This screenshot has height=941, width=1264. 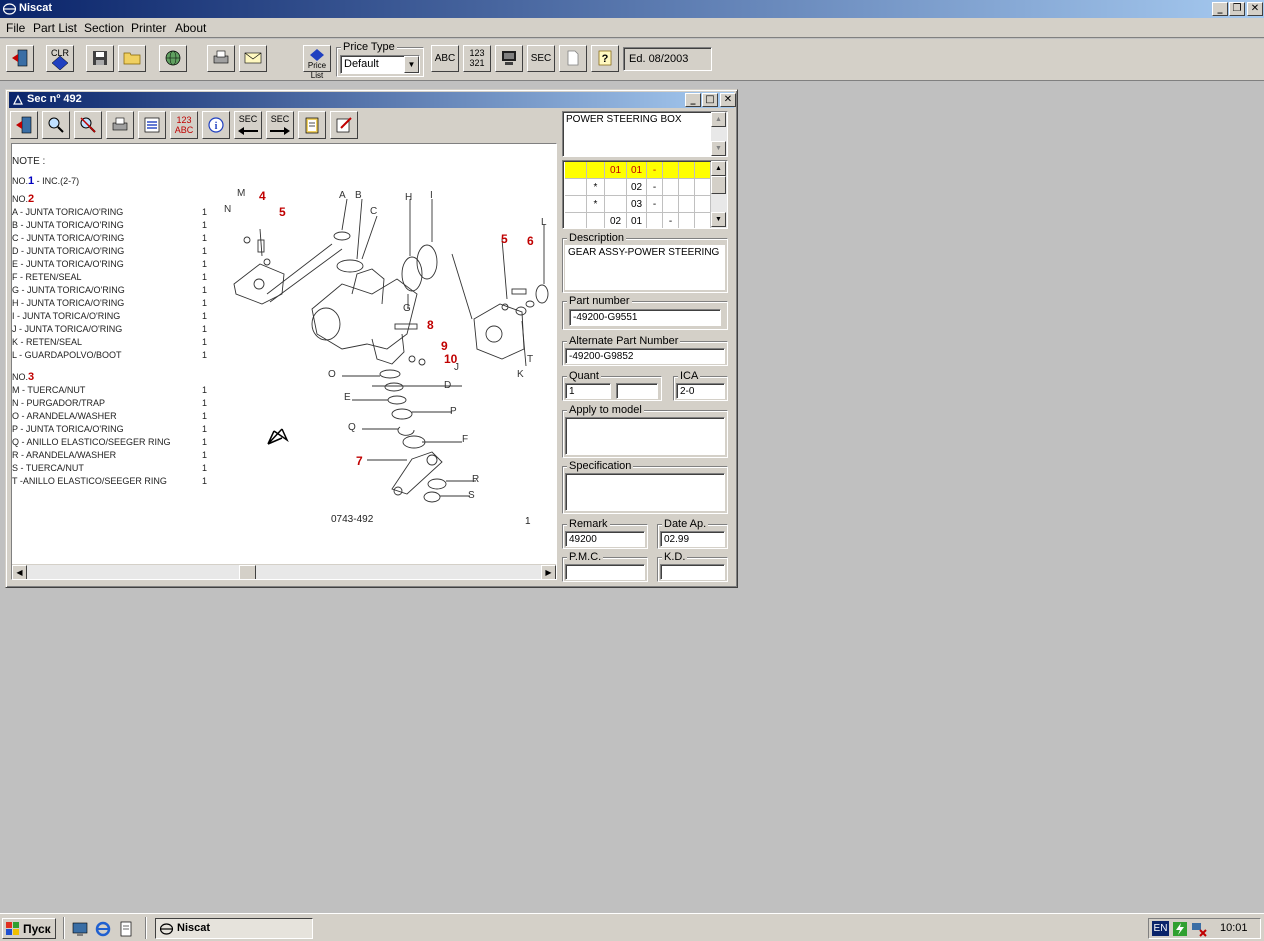 What do you see at coordinates (411, 64) in the screenshot?
I see `chevron-down-icon: ▼` at bounding box center [411, 64].